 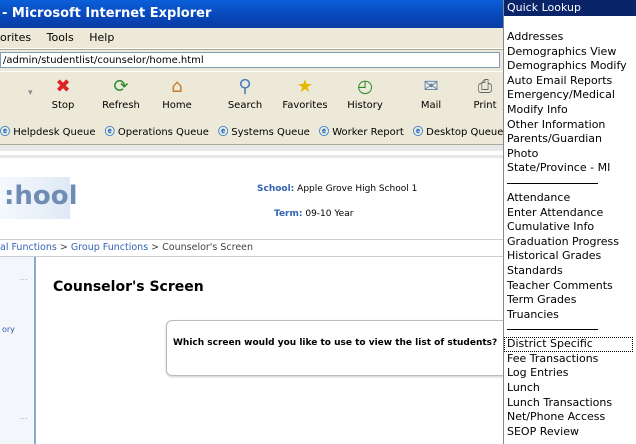 What do you see at coordinates (177, 86) in the screenshot?
I see `home-icon: ⌂` at bounding box center [177, 86].